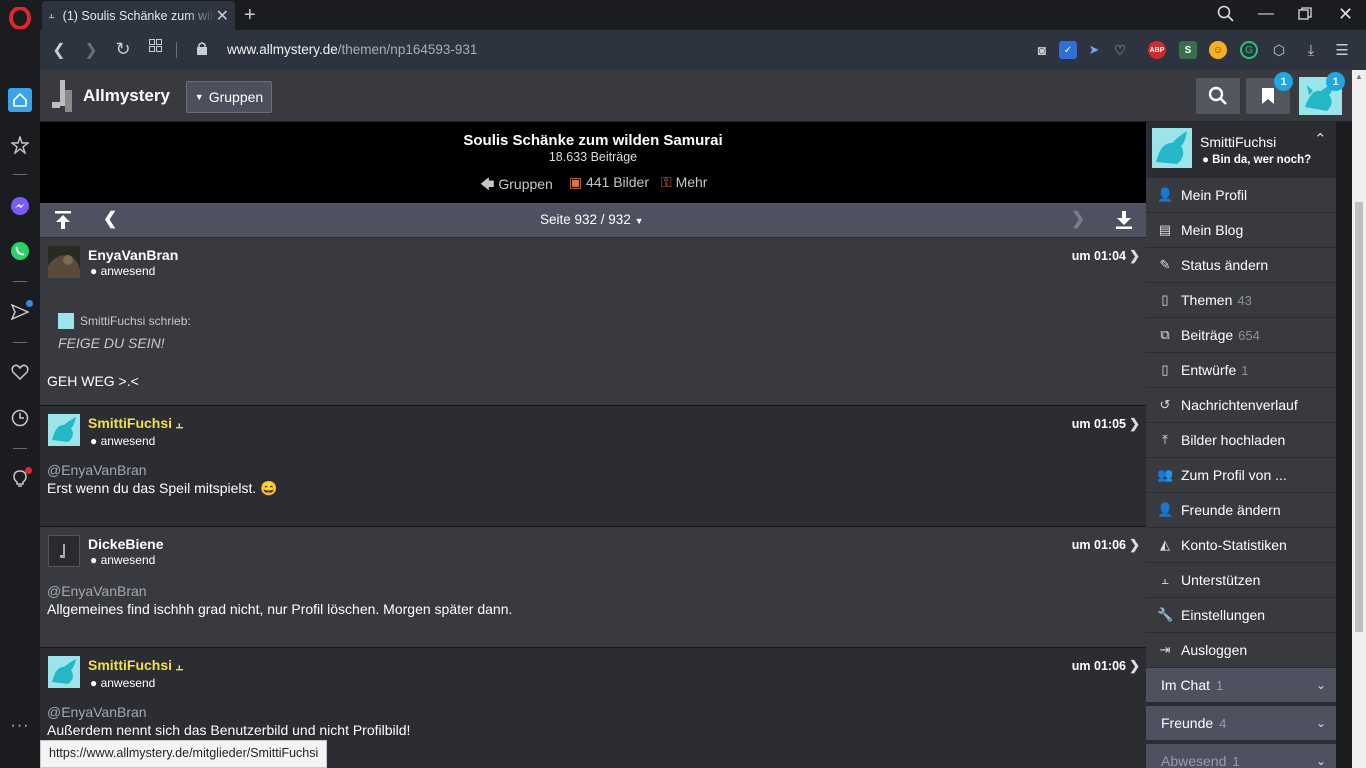  What do you see at coordinates (1305, 16) in the screenshot?
I see `restore-icon` at bounding box center [1305, 16].